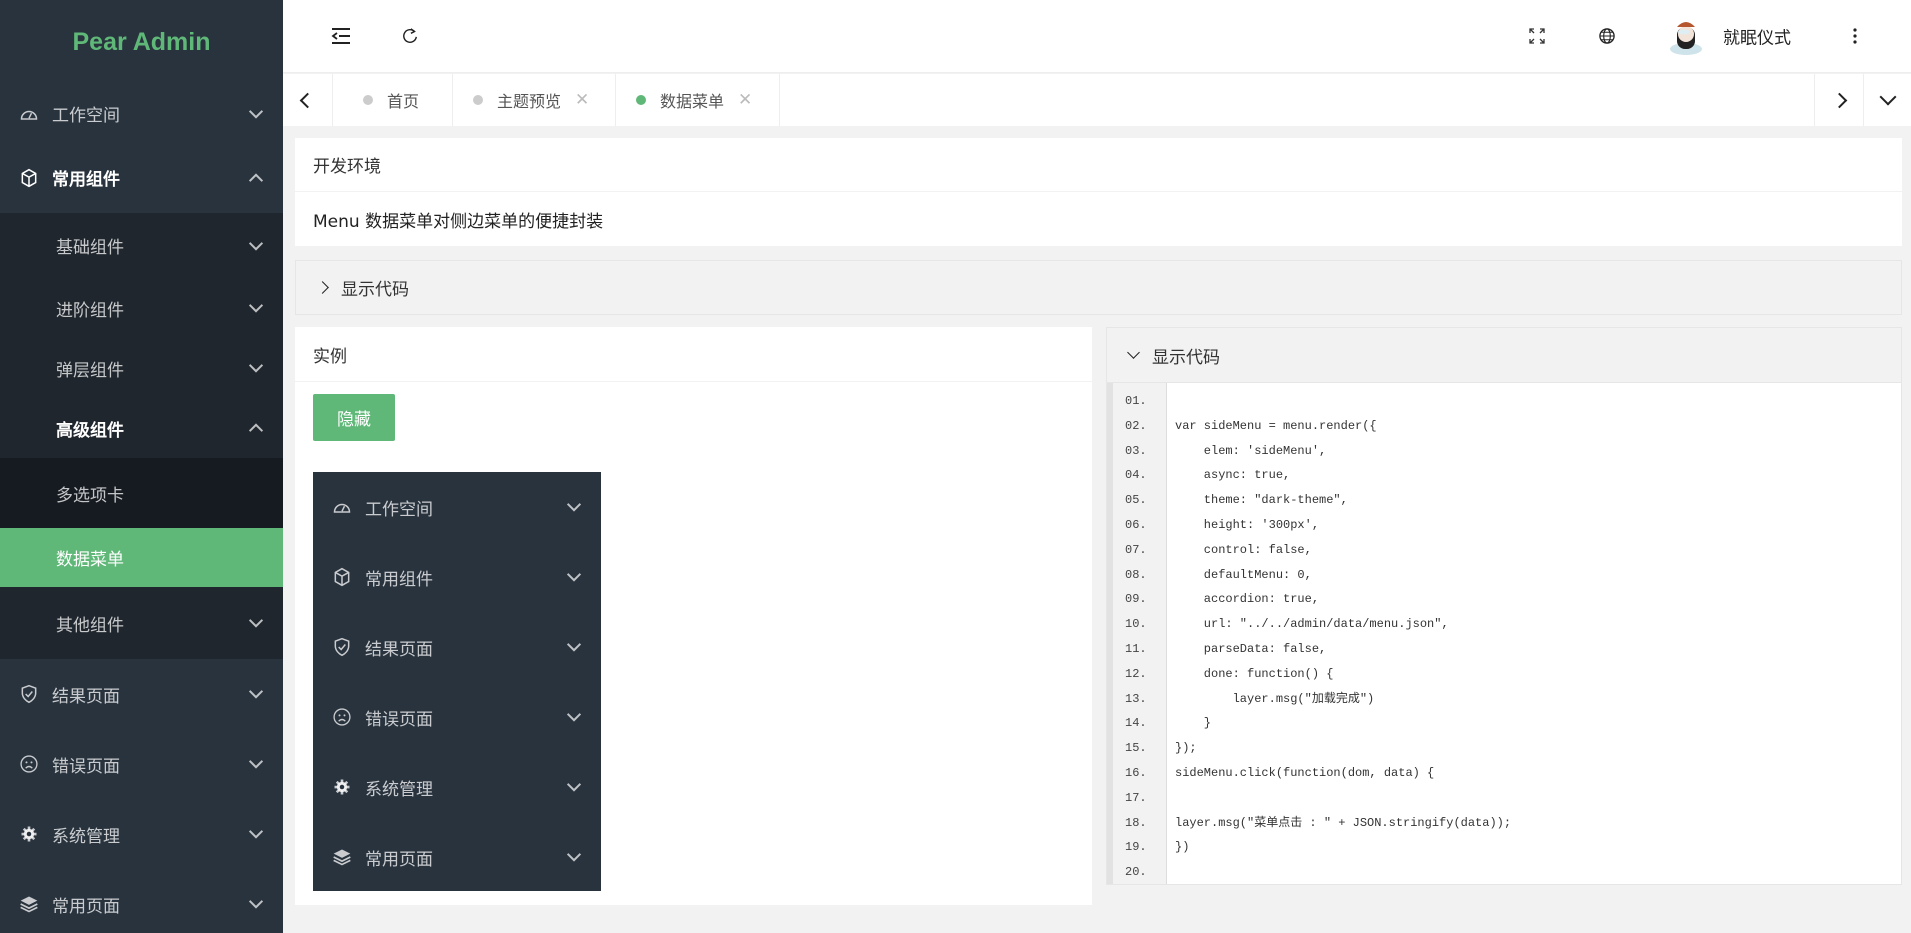  Describe the element at coordinates (457, 787) in the screenshot. I see `demo-menu-item: 系统管理` at that location.